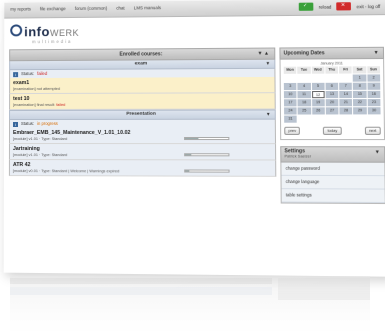  What do you see at coordinates (290, 86) in the screenshot?
I see `calendar-day: 3` at bounding box center [290, 86].